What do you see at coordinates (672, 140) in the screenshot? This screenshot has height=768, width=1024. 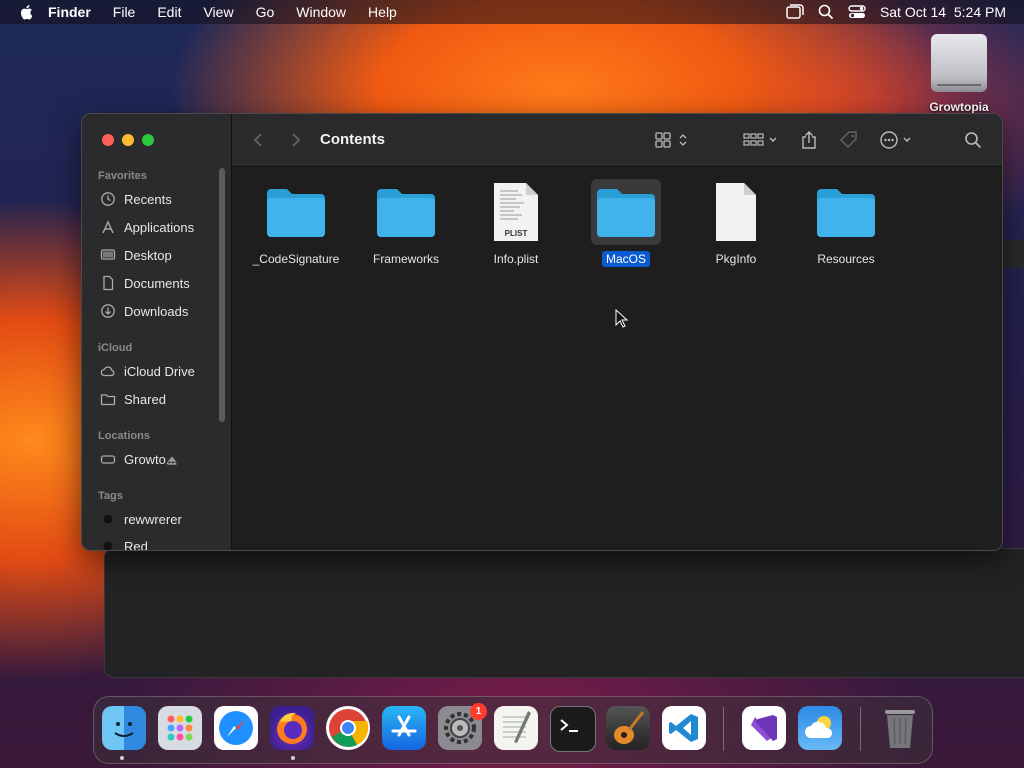 I see `view-mode-button` at bounding box center [672, 140].